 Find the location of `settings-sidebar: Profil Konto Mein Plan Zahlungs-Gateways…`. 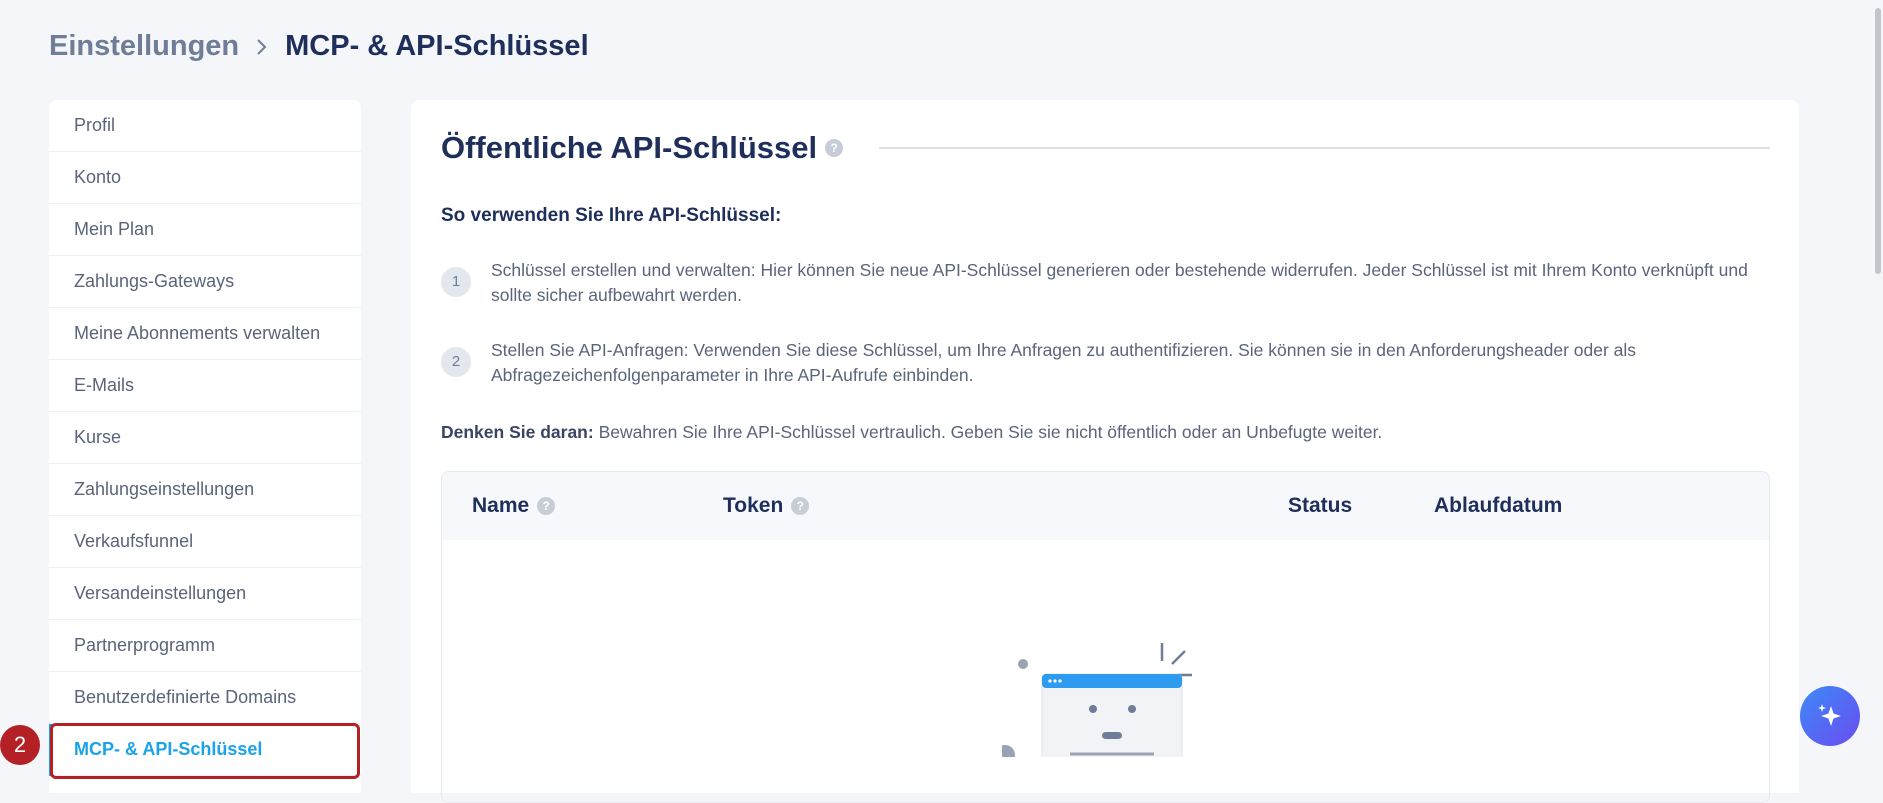

settings-sidebar: Profil Konto Mein Plan Zahlungs-Gateways… is located at coordinates (205, 446).